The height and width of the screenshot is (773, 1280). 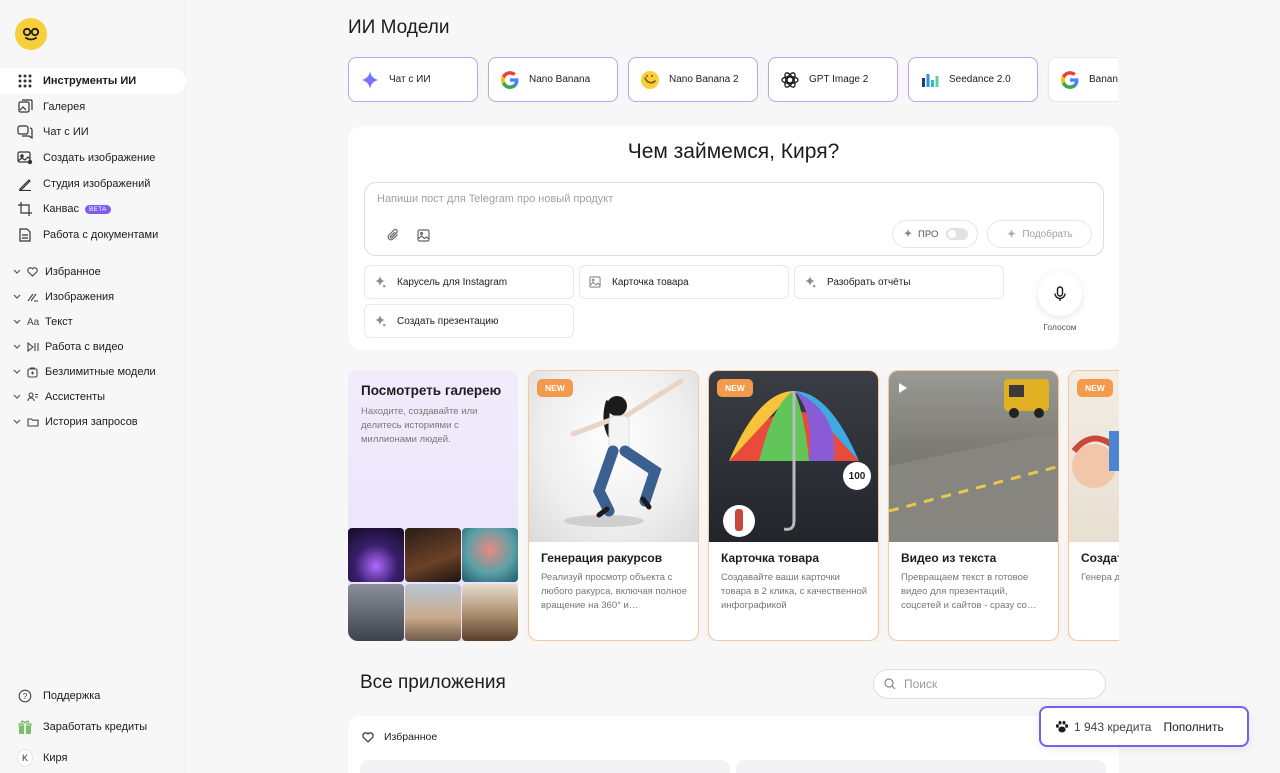 I want to click on pen-icon, so click(x=25, y=184).